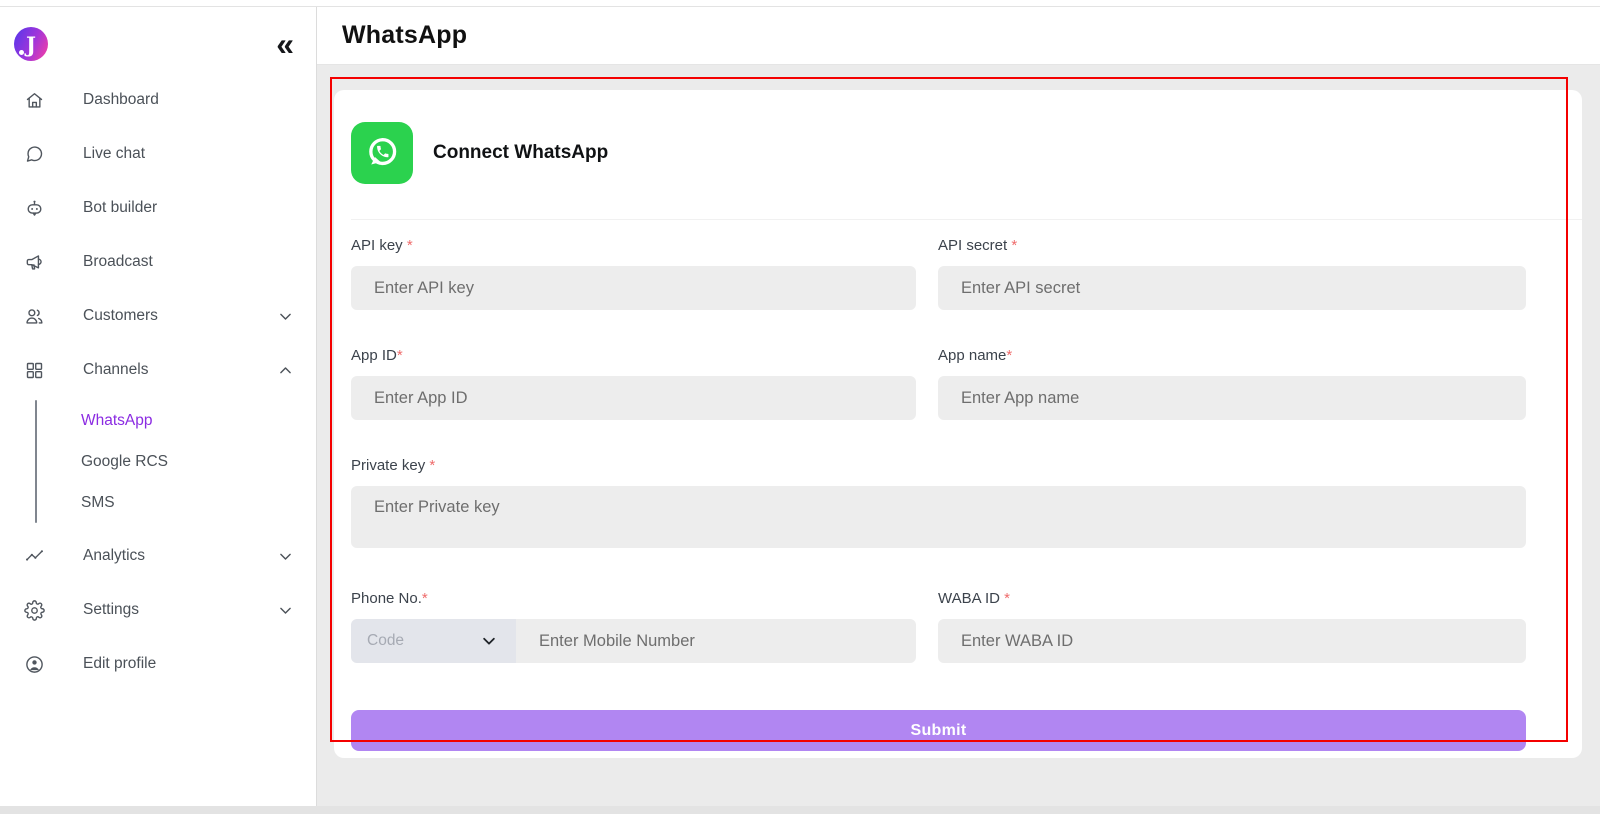  What do you see at coordinates (158, 556) in the screenshot?
I see `sidebar-item-analytics: Analytics` at bounding box center [158, 556].